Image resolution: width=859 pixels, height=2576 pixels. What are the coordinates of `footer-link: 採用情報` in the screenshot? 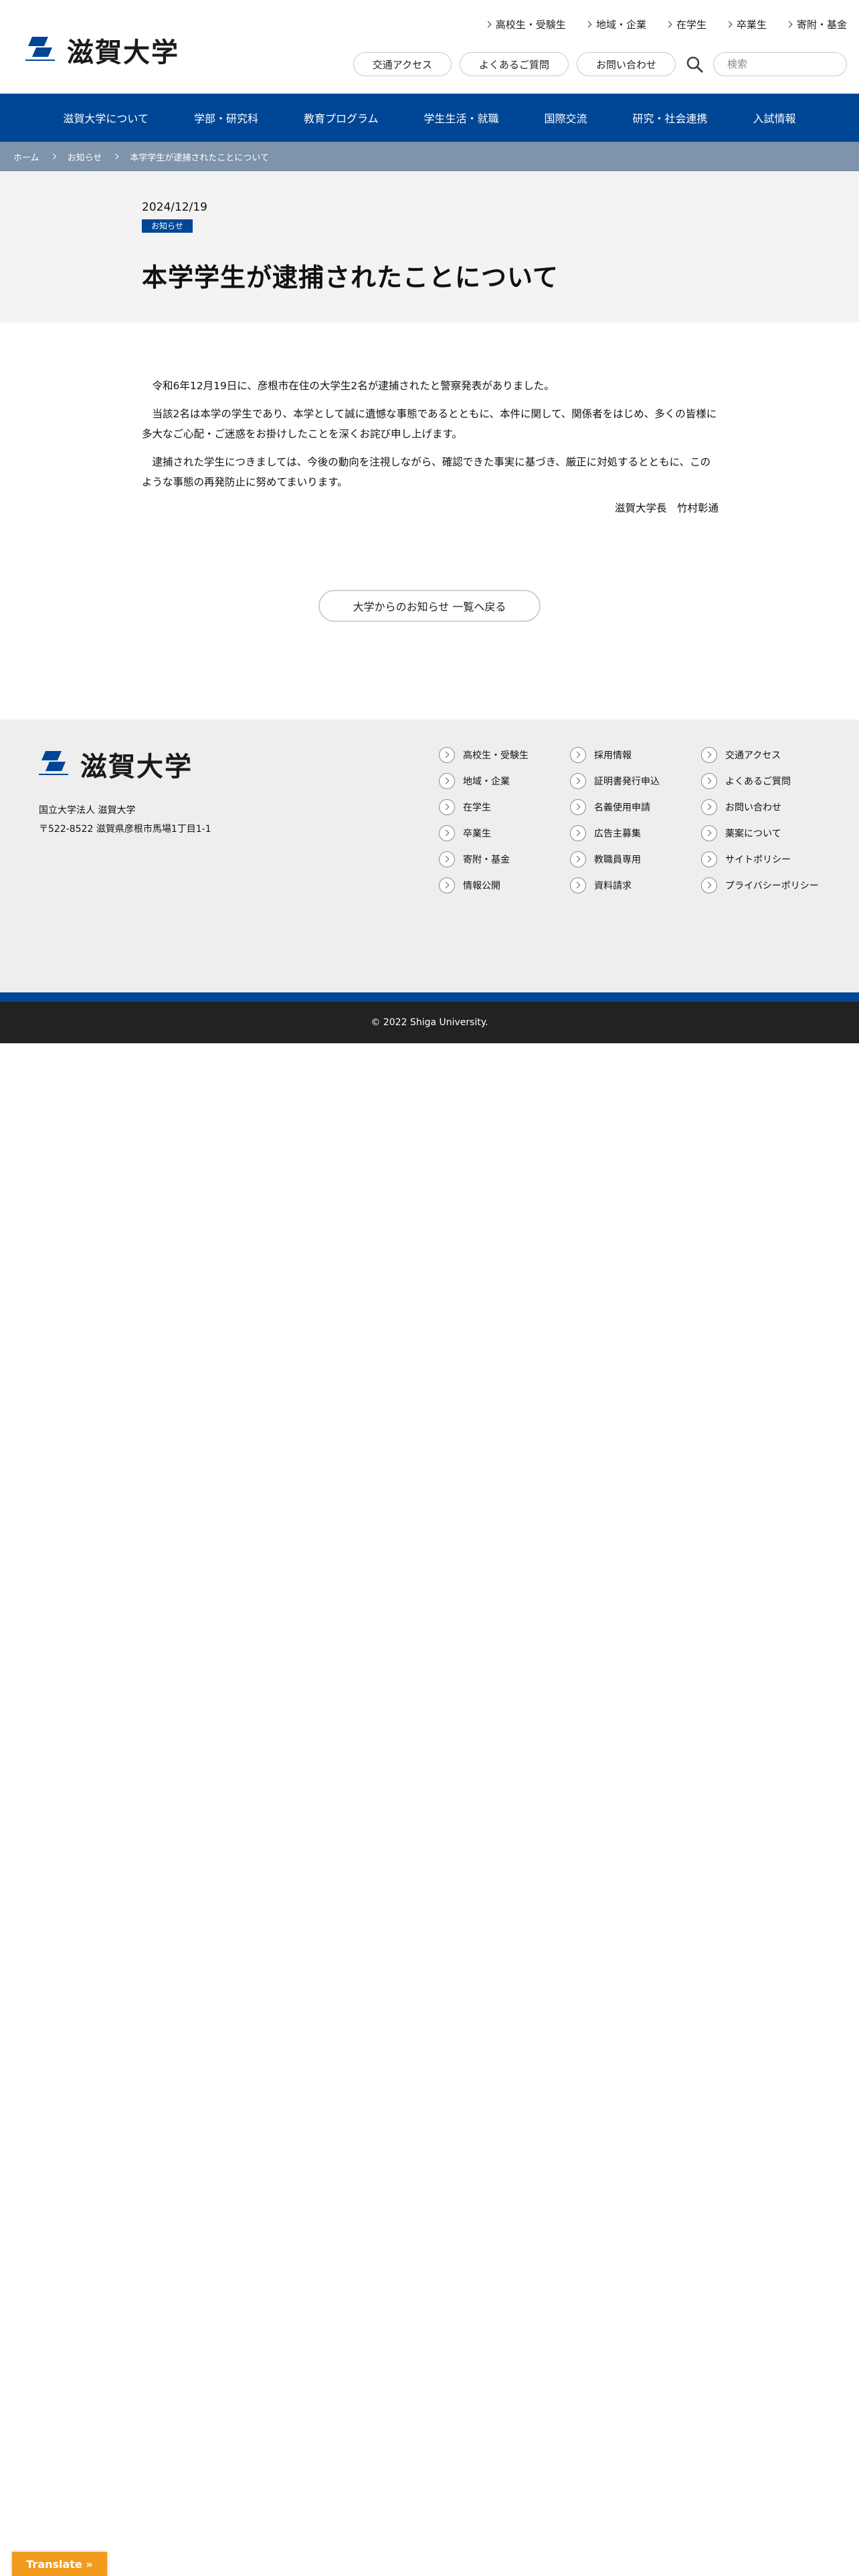 It's located at (635, 755).